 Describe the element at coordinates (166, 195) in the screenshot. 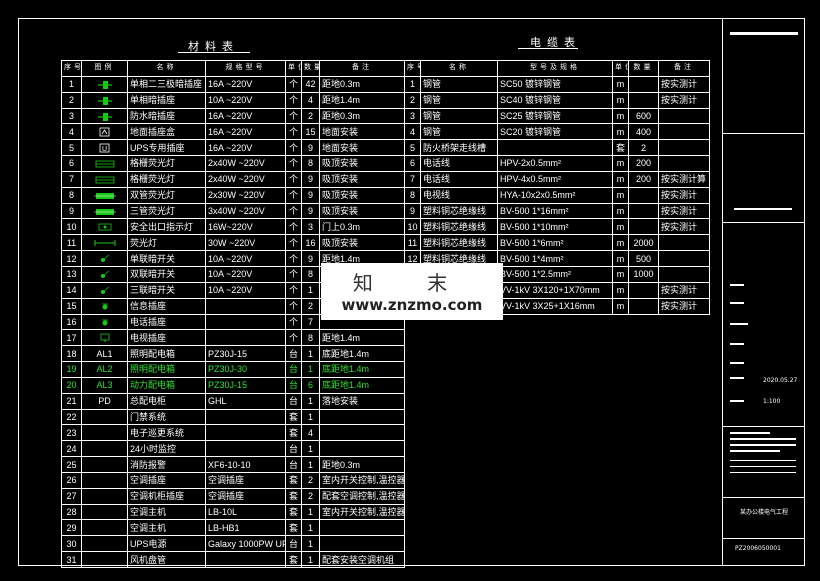

I see `item-name: 双管荧光灯` at that location.